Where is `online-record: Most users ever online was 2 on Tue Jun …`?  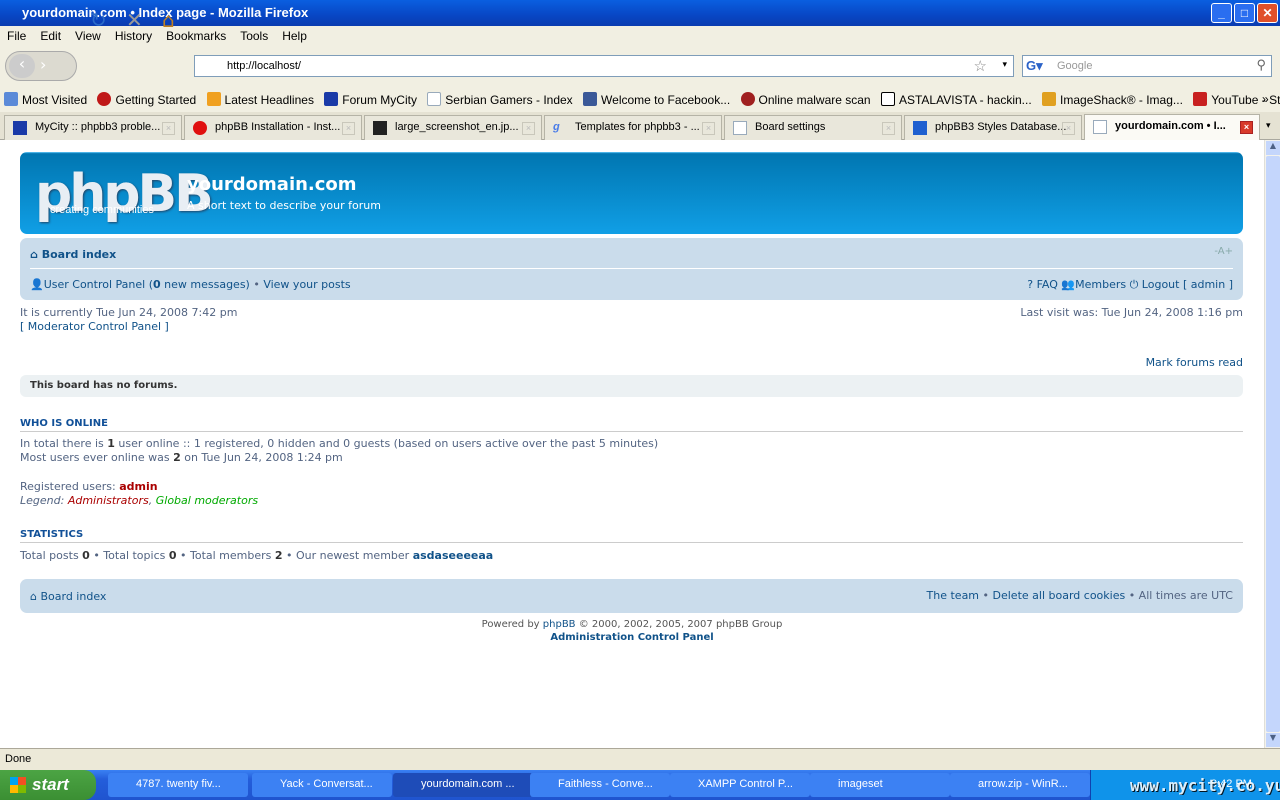 online-record: Most users ever online was 2 on Tue Jun … is located at coordinates (181, 457).